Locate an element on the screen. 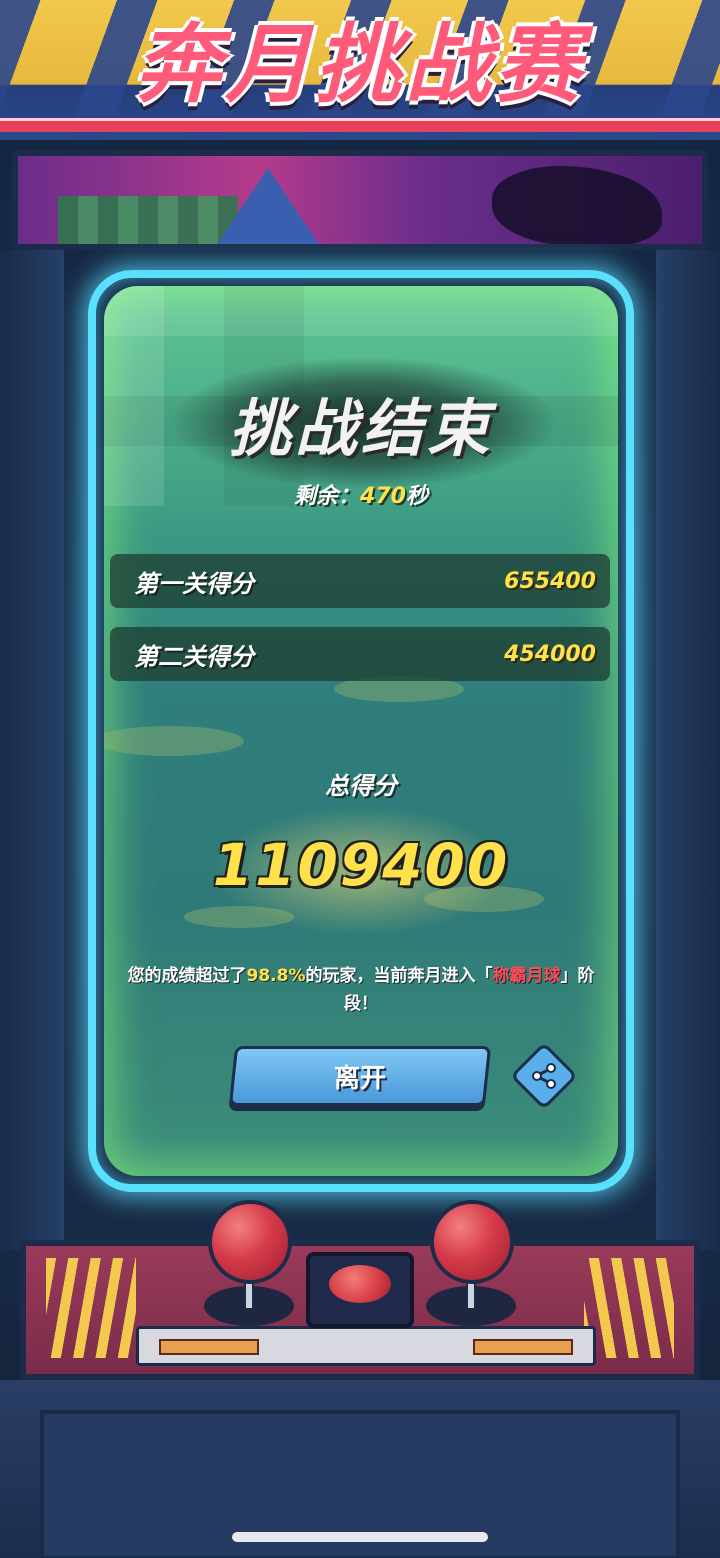 This screenshot has width=720, height=1558. dragon-silhouette-decoration is located at coordinates (577, 205).